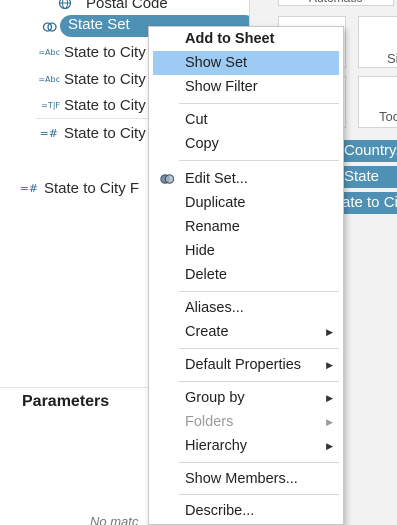 This screenshot has height=525, width=397. What do you see at coordinates (65, 5) in the screenshot?
I see `globe-icon` at bounding box center [65, 5].